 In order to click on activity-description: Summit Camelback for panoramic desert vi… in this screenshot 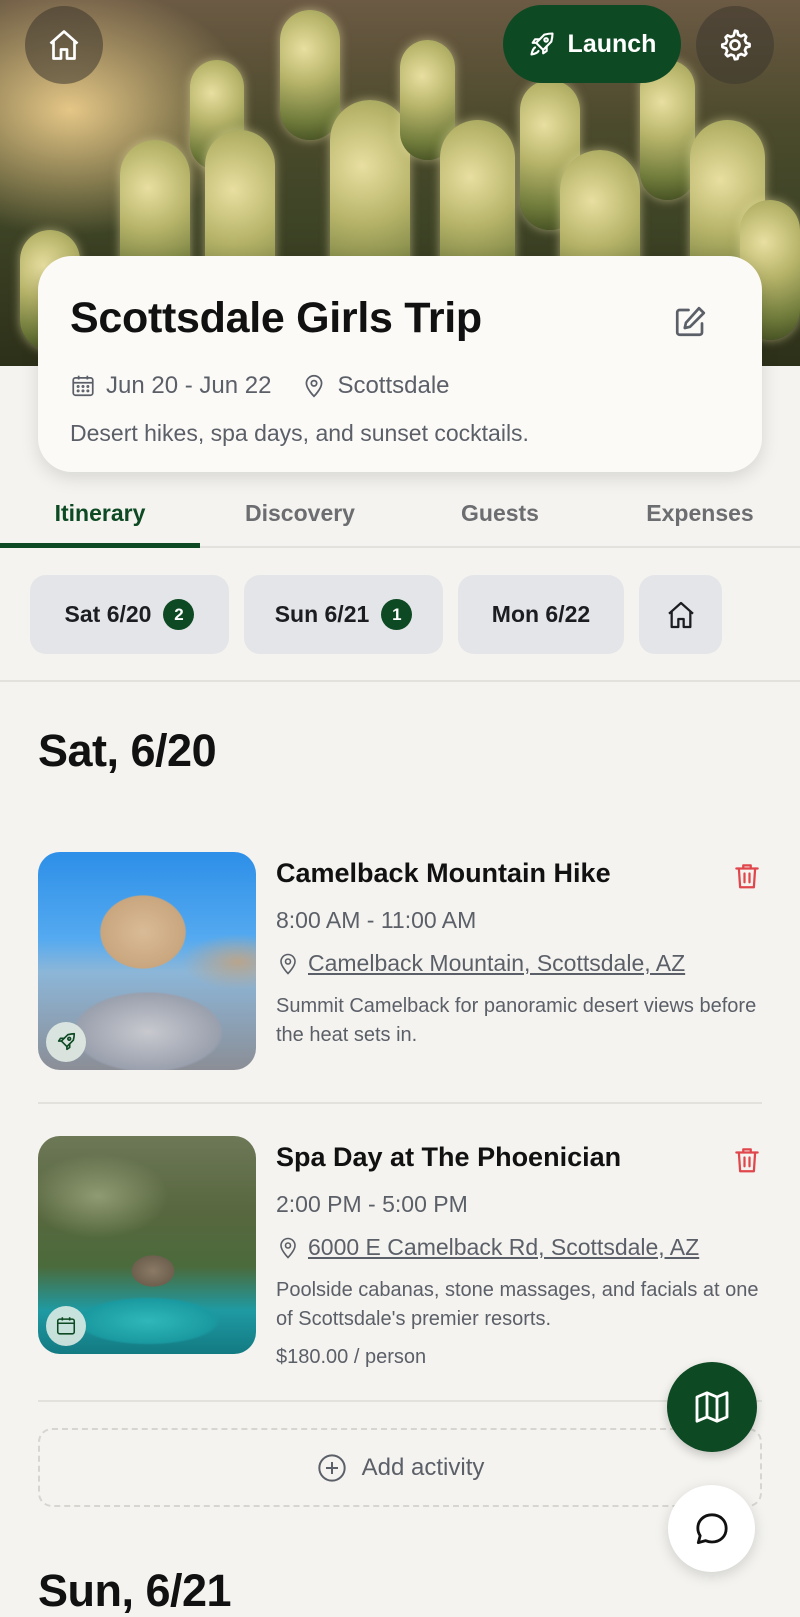, I will do `click(516, 1020)`.